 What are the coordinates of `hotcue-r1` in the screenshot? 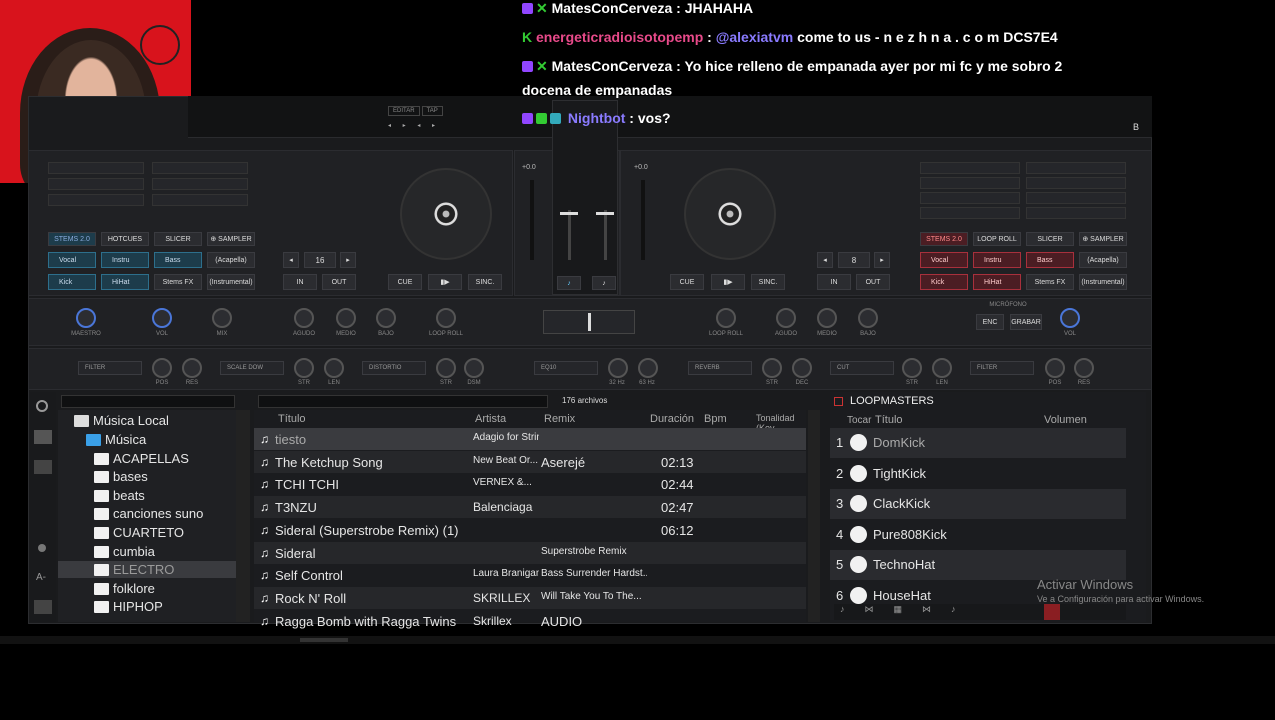 It's located at (970, 168).